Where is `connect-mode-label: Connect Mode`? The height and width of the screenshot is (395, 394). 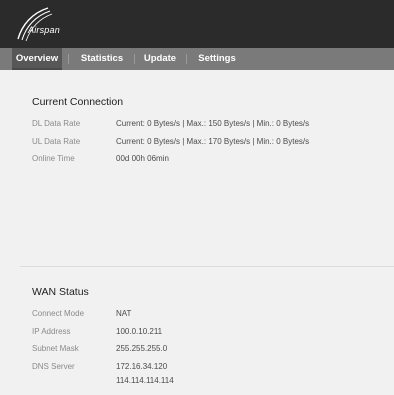 connect-mode-label: Connect Mode is located at coordinates (58, 313).